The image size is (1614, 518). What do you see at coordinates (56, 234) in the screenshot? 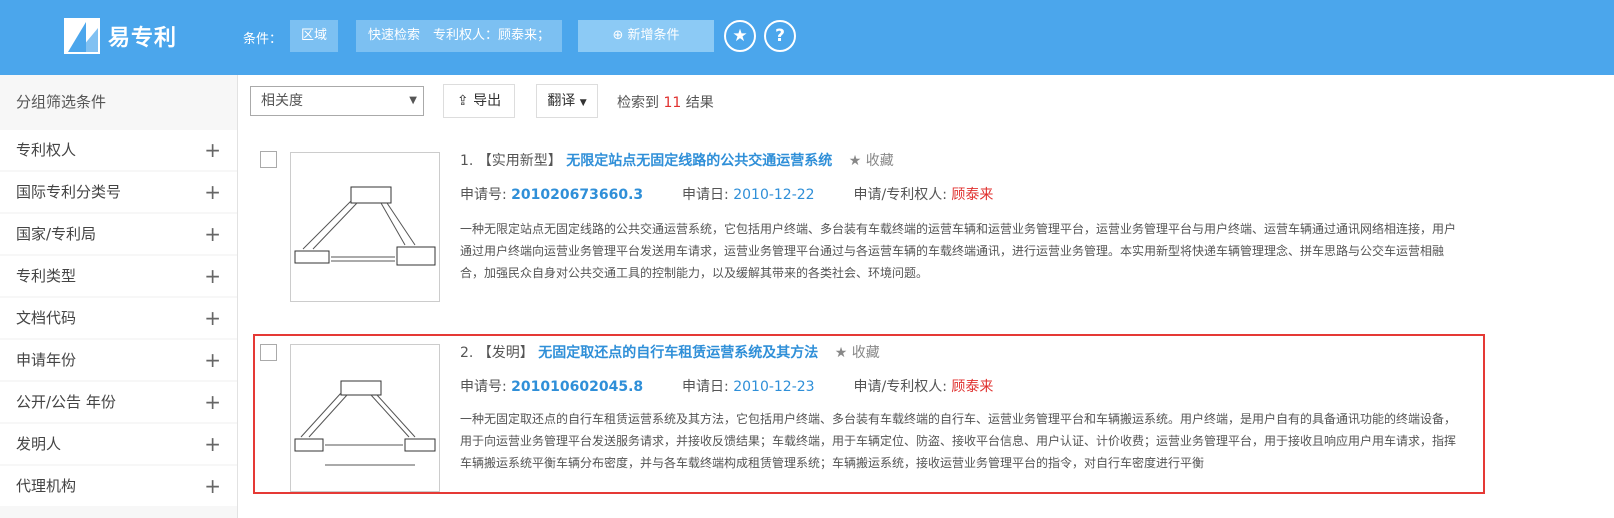
I see `filter-item-label: 国家/专利局` at bounding box center [56, 234].